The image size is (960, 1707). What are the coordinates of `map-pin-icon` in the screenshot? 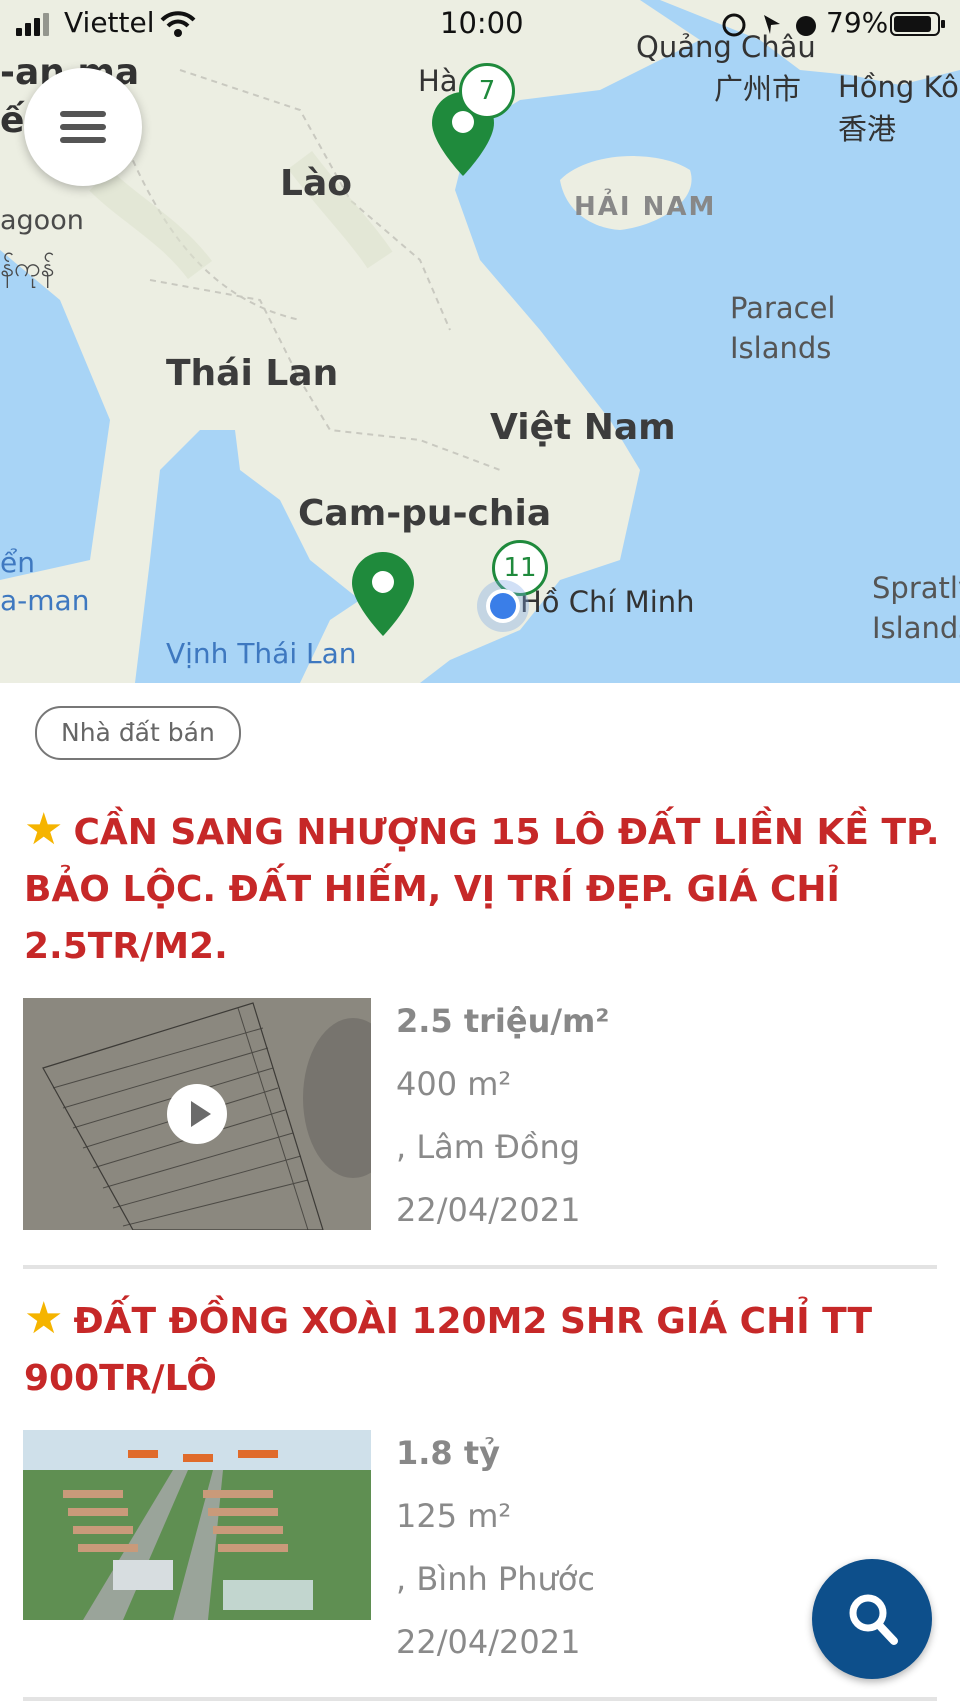 It's located at (383, 594).